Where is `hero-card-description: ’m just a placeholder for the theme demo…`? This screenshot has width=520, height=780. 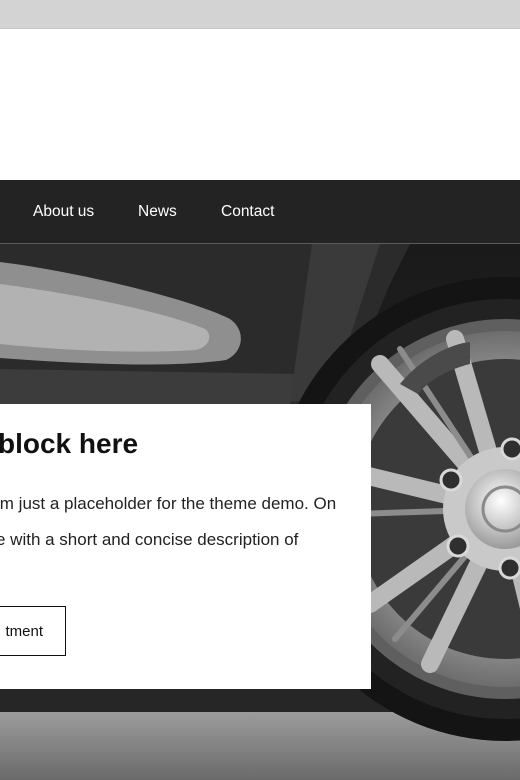 hero-card-description: ’m just a placeholder for the theme demo… is located at coordinates (185, 522).